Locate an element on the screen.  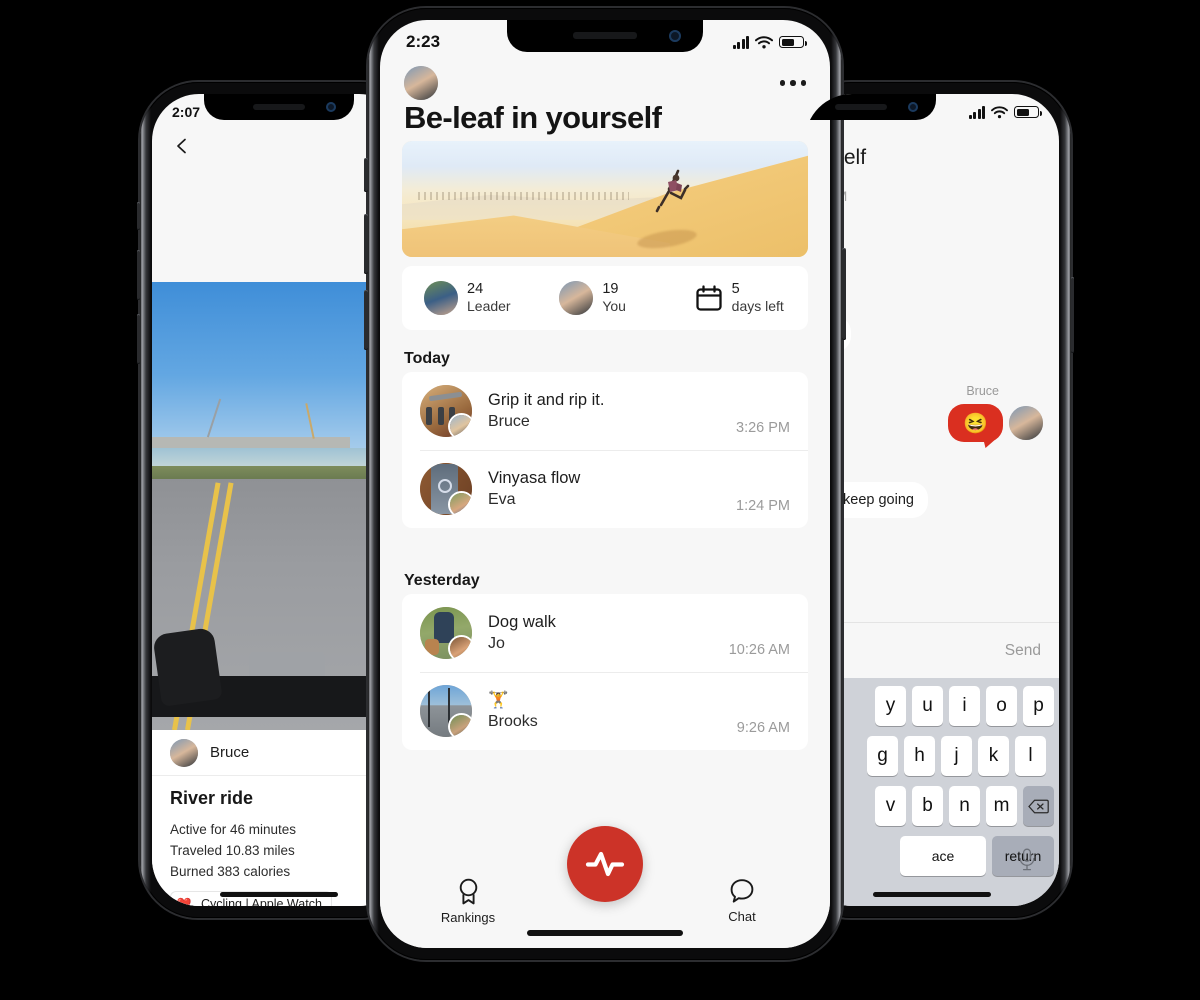
backspace-icon is located at coordinates (1038, 806).